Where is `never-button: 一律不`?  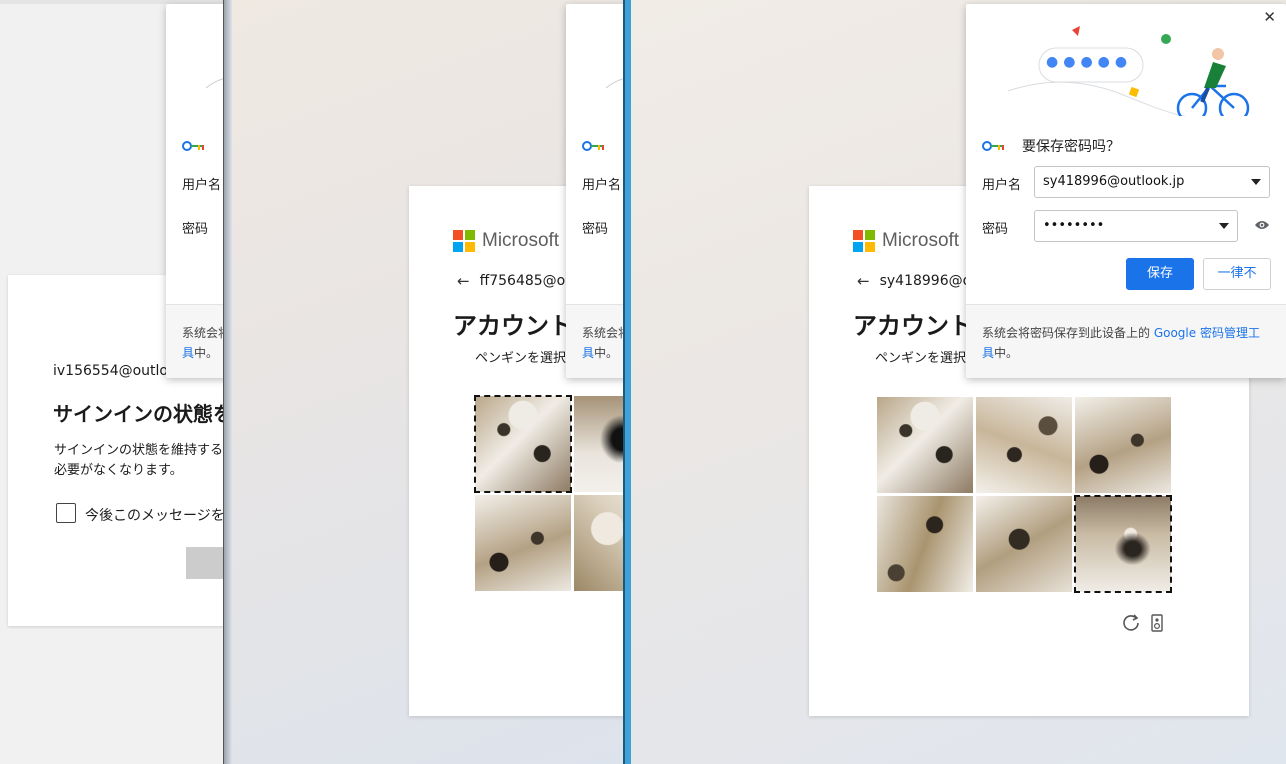 never-button: 一律不 is located at coordinates (1237, 274).